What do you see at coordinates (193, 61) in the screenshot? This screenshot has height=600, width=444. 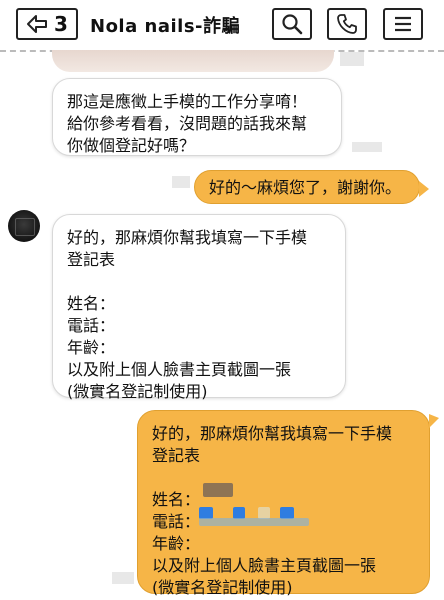 I see `shared-photo` at bounding box center [193, 61].